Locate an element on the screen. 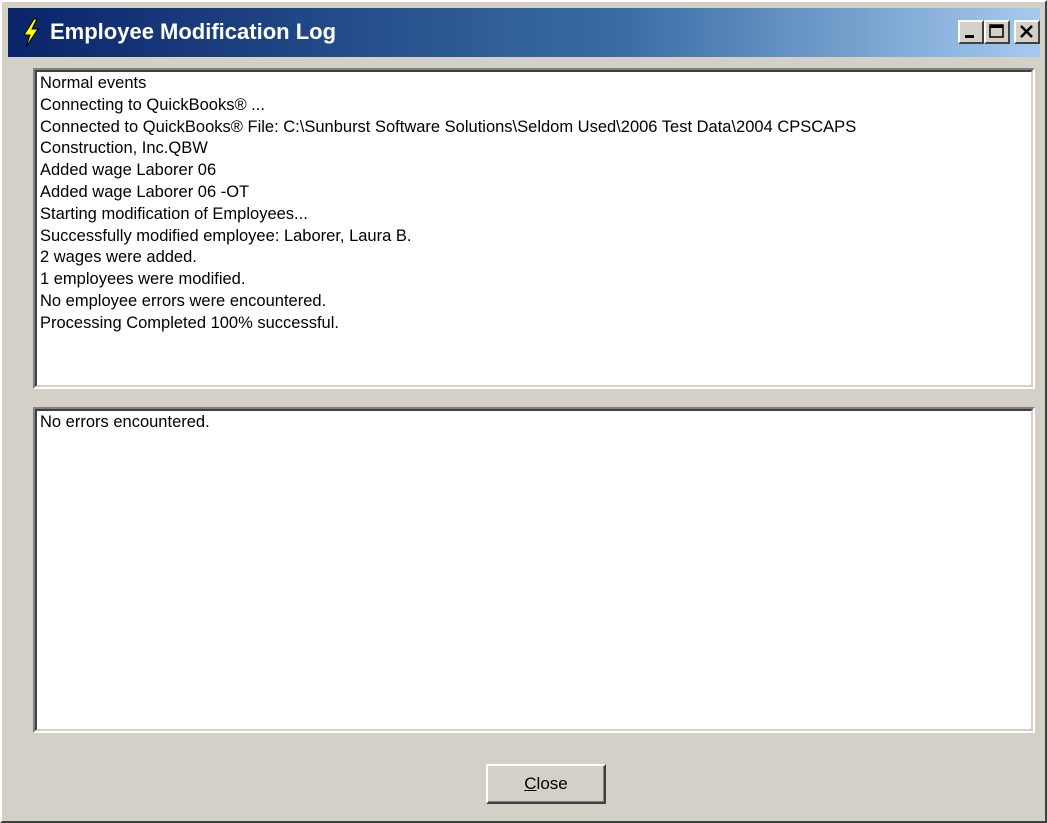 This screenshot has height=823, width=1047. maximize-icon is located at coordinates (996, 31).